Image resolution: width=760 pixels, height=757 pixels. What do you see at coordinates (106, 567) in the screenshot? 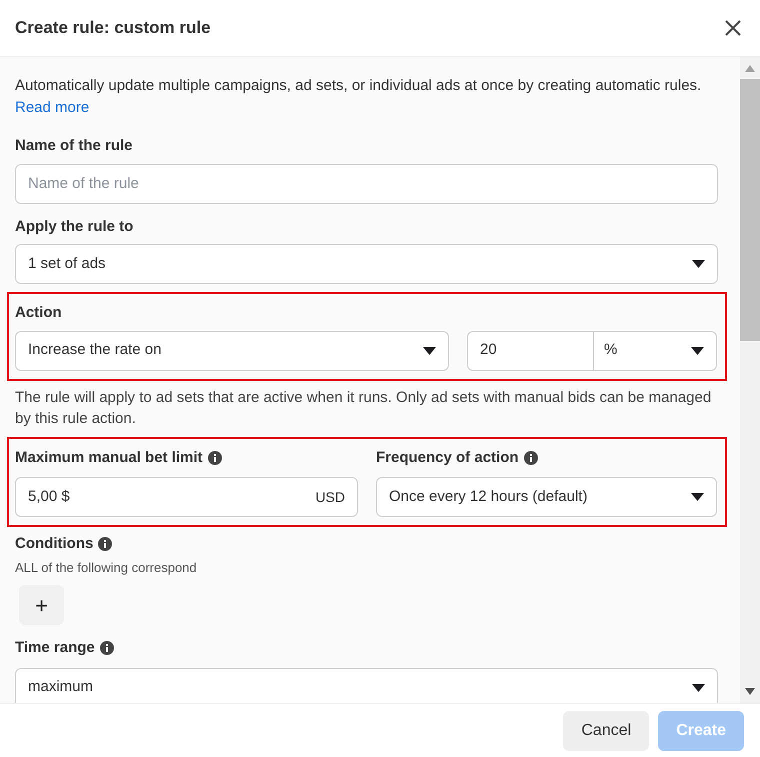
I see `condition-hint: ALL of the following correspond` at bounding box center [106, 567].